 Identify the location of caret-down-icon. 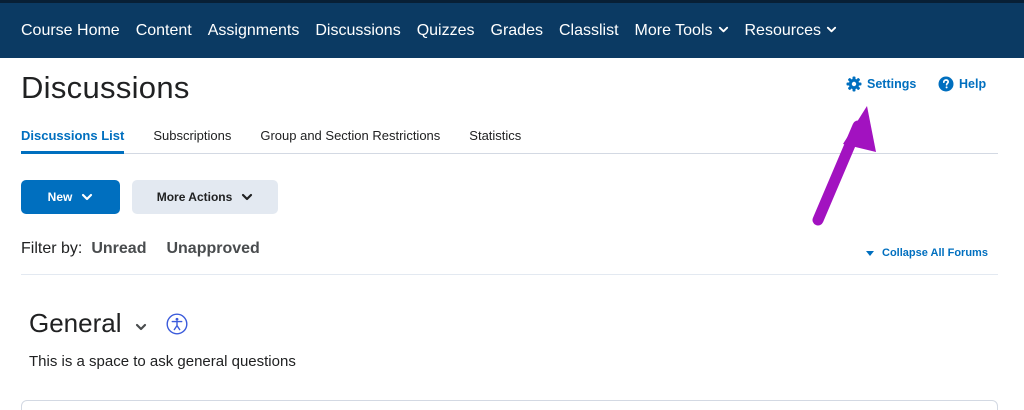
(870, 253).